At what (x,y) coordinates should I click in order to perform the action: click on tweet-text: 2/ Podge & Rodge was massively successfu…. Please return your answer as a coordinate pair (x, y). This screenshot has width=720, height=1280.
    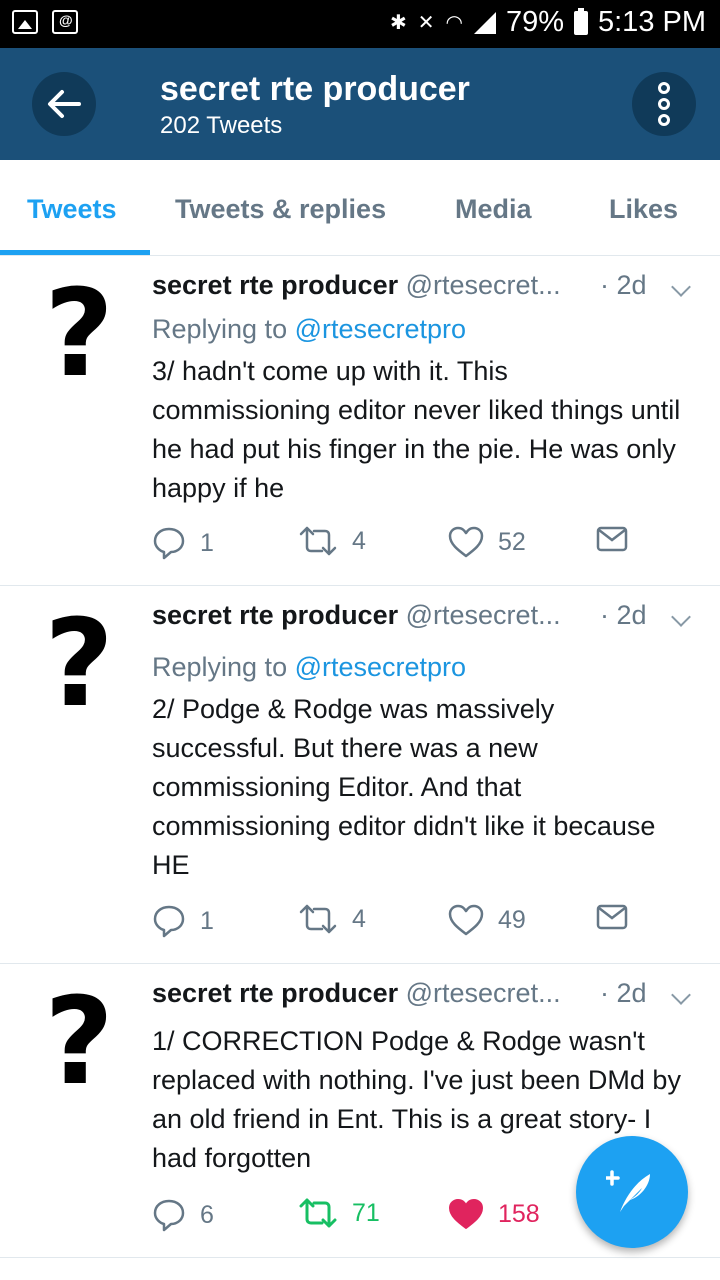
    Looking at the image, I should click on (404, 787).